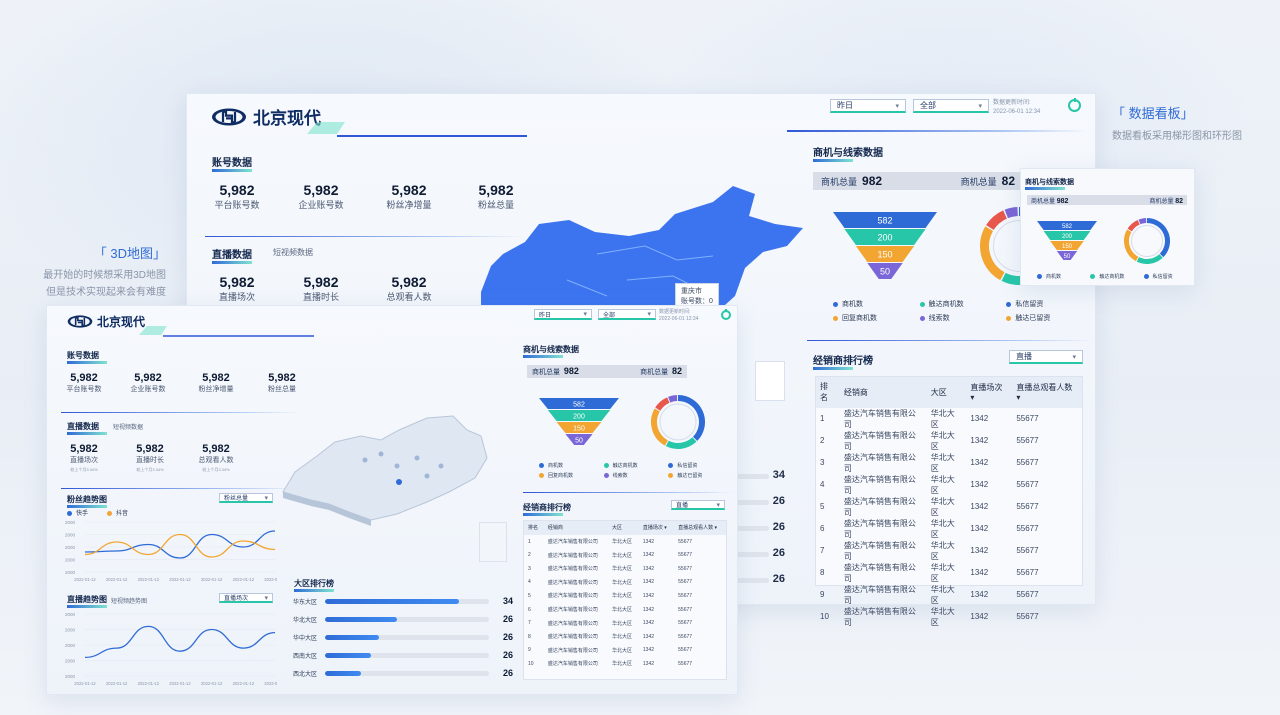 The width and height of the screenshot is (1280, 715). What do you see at coordinates (623, 528) in the screenshot?
I see `column-header: 大区` at bounding box center [623, 528].